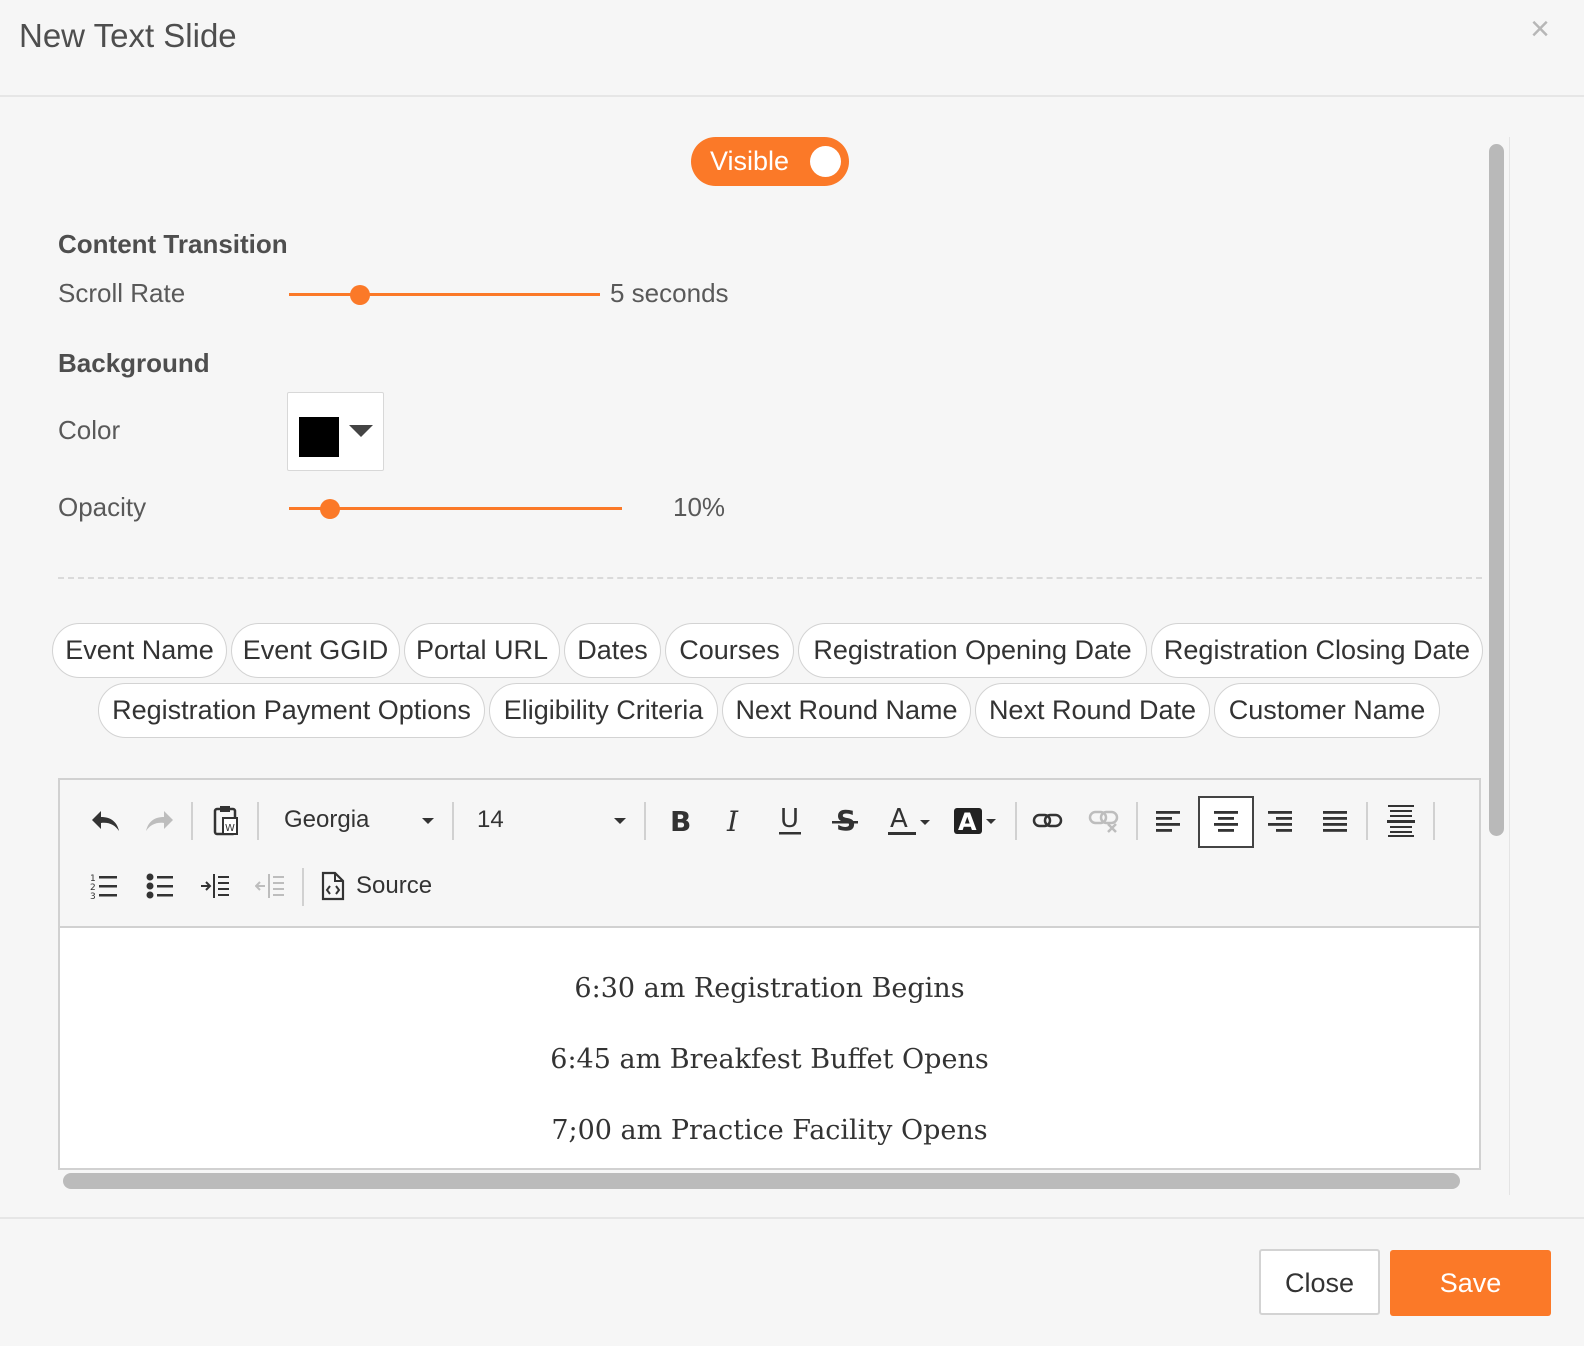 Image resolution: width=1584 pixels, height=1346 pixels. I want to click on opacity-slider-thumb, so click(330, 509).